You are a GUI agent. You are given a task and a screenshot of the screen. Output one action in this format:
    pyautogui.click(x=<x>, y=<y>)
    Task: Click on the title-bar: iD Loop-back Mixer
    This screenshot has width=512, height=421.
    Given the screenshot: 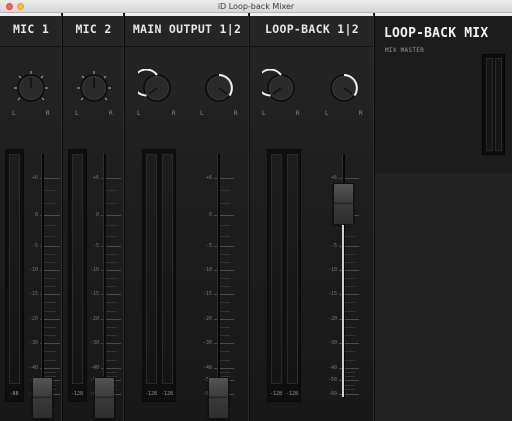 What is the action you would take?
    pyautogui.click(x=256, y=6)
    